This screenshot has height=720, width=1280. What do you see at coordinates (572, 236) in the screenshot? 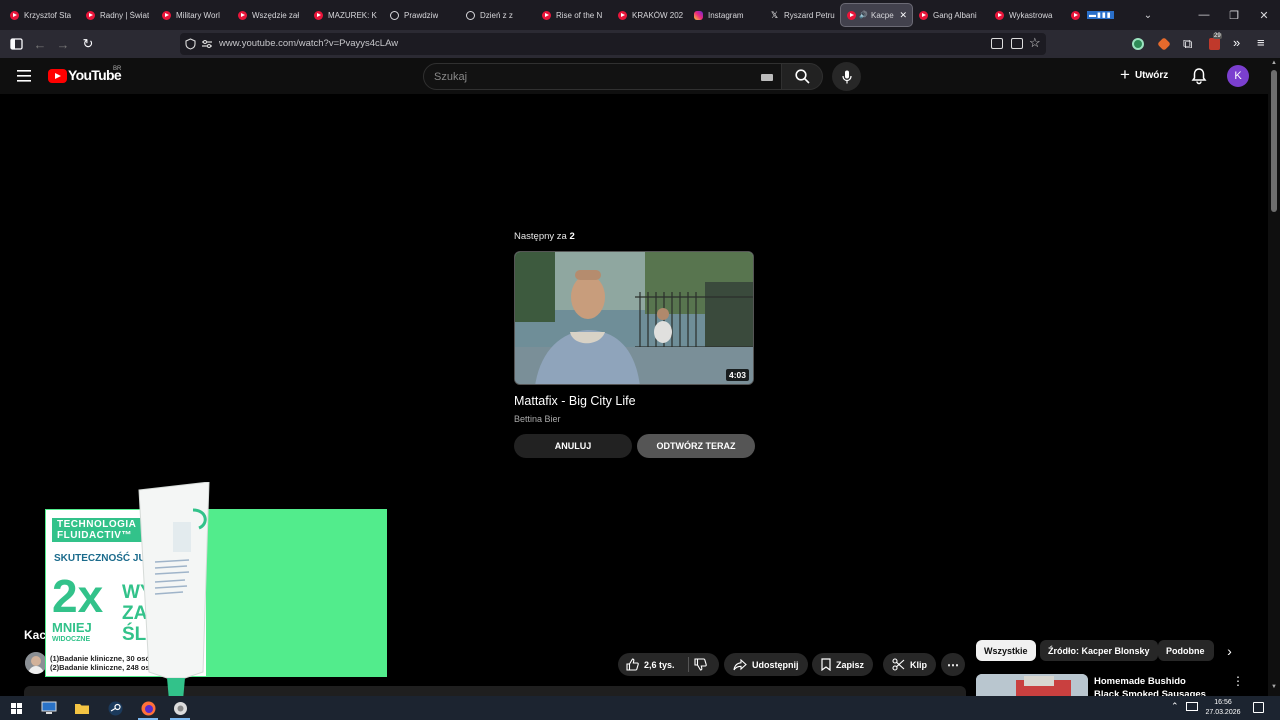
I see `countdown-seconds: 2` at bounding box center [572, 236].